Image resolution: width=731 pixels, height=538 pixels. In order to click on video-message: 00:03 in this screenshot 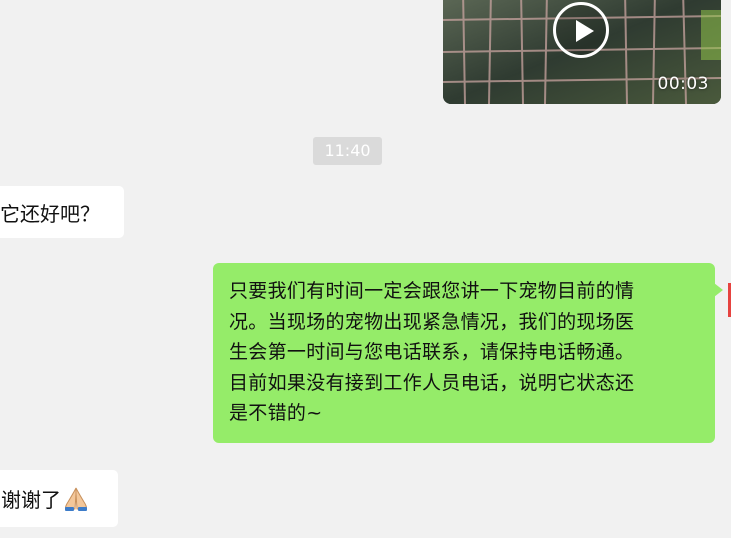, I will do `click(582, 52)`.